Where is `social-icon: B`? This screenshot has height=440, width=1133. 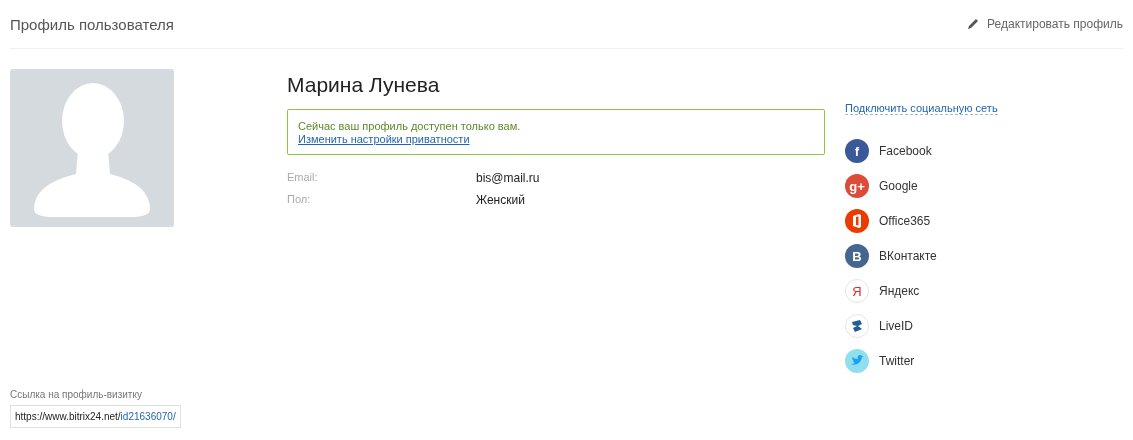 social-icon: B is located at coordinates (857, 256).